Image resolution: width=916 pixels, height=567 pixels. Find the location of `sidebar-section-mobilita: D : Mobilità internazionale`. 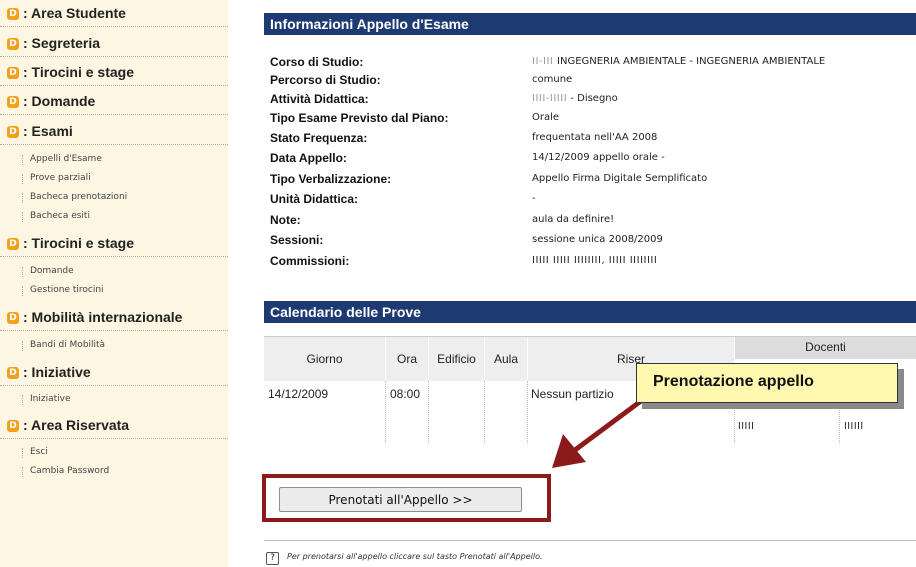

sidebar-section-mobilita: D : Mobilità internazionale is located at coordinates (114, 319).